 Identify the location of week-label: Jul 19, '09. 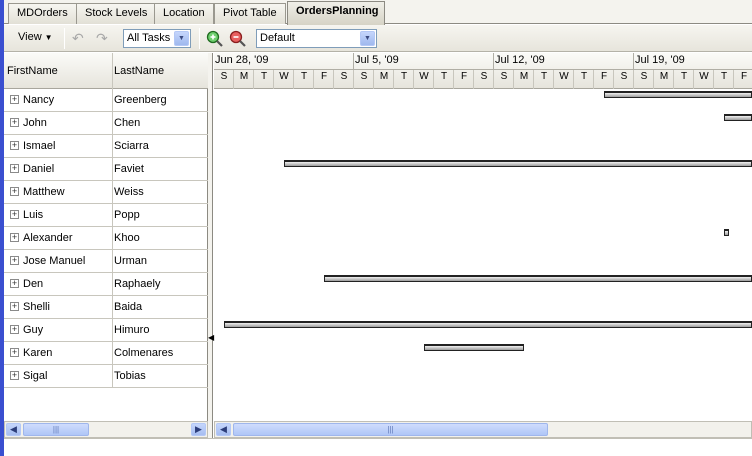
(660, 60).